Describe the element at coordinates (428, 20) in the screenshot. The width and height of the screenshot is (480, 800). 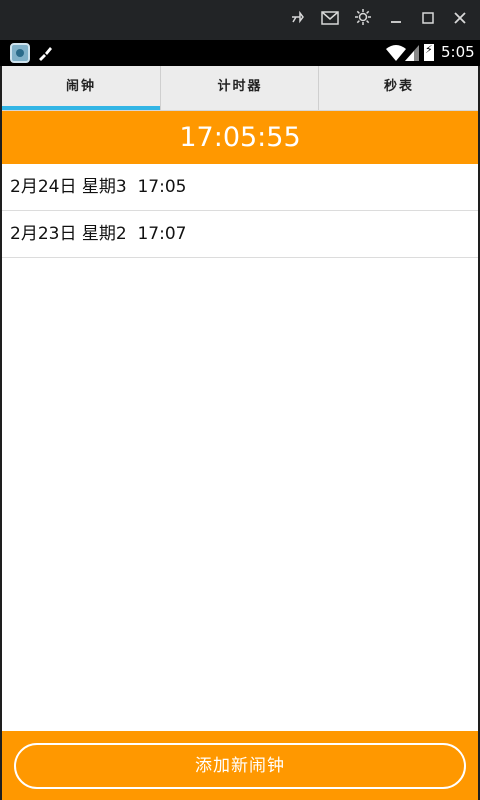
I see `maximize-icon` at that location.